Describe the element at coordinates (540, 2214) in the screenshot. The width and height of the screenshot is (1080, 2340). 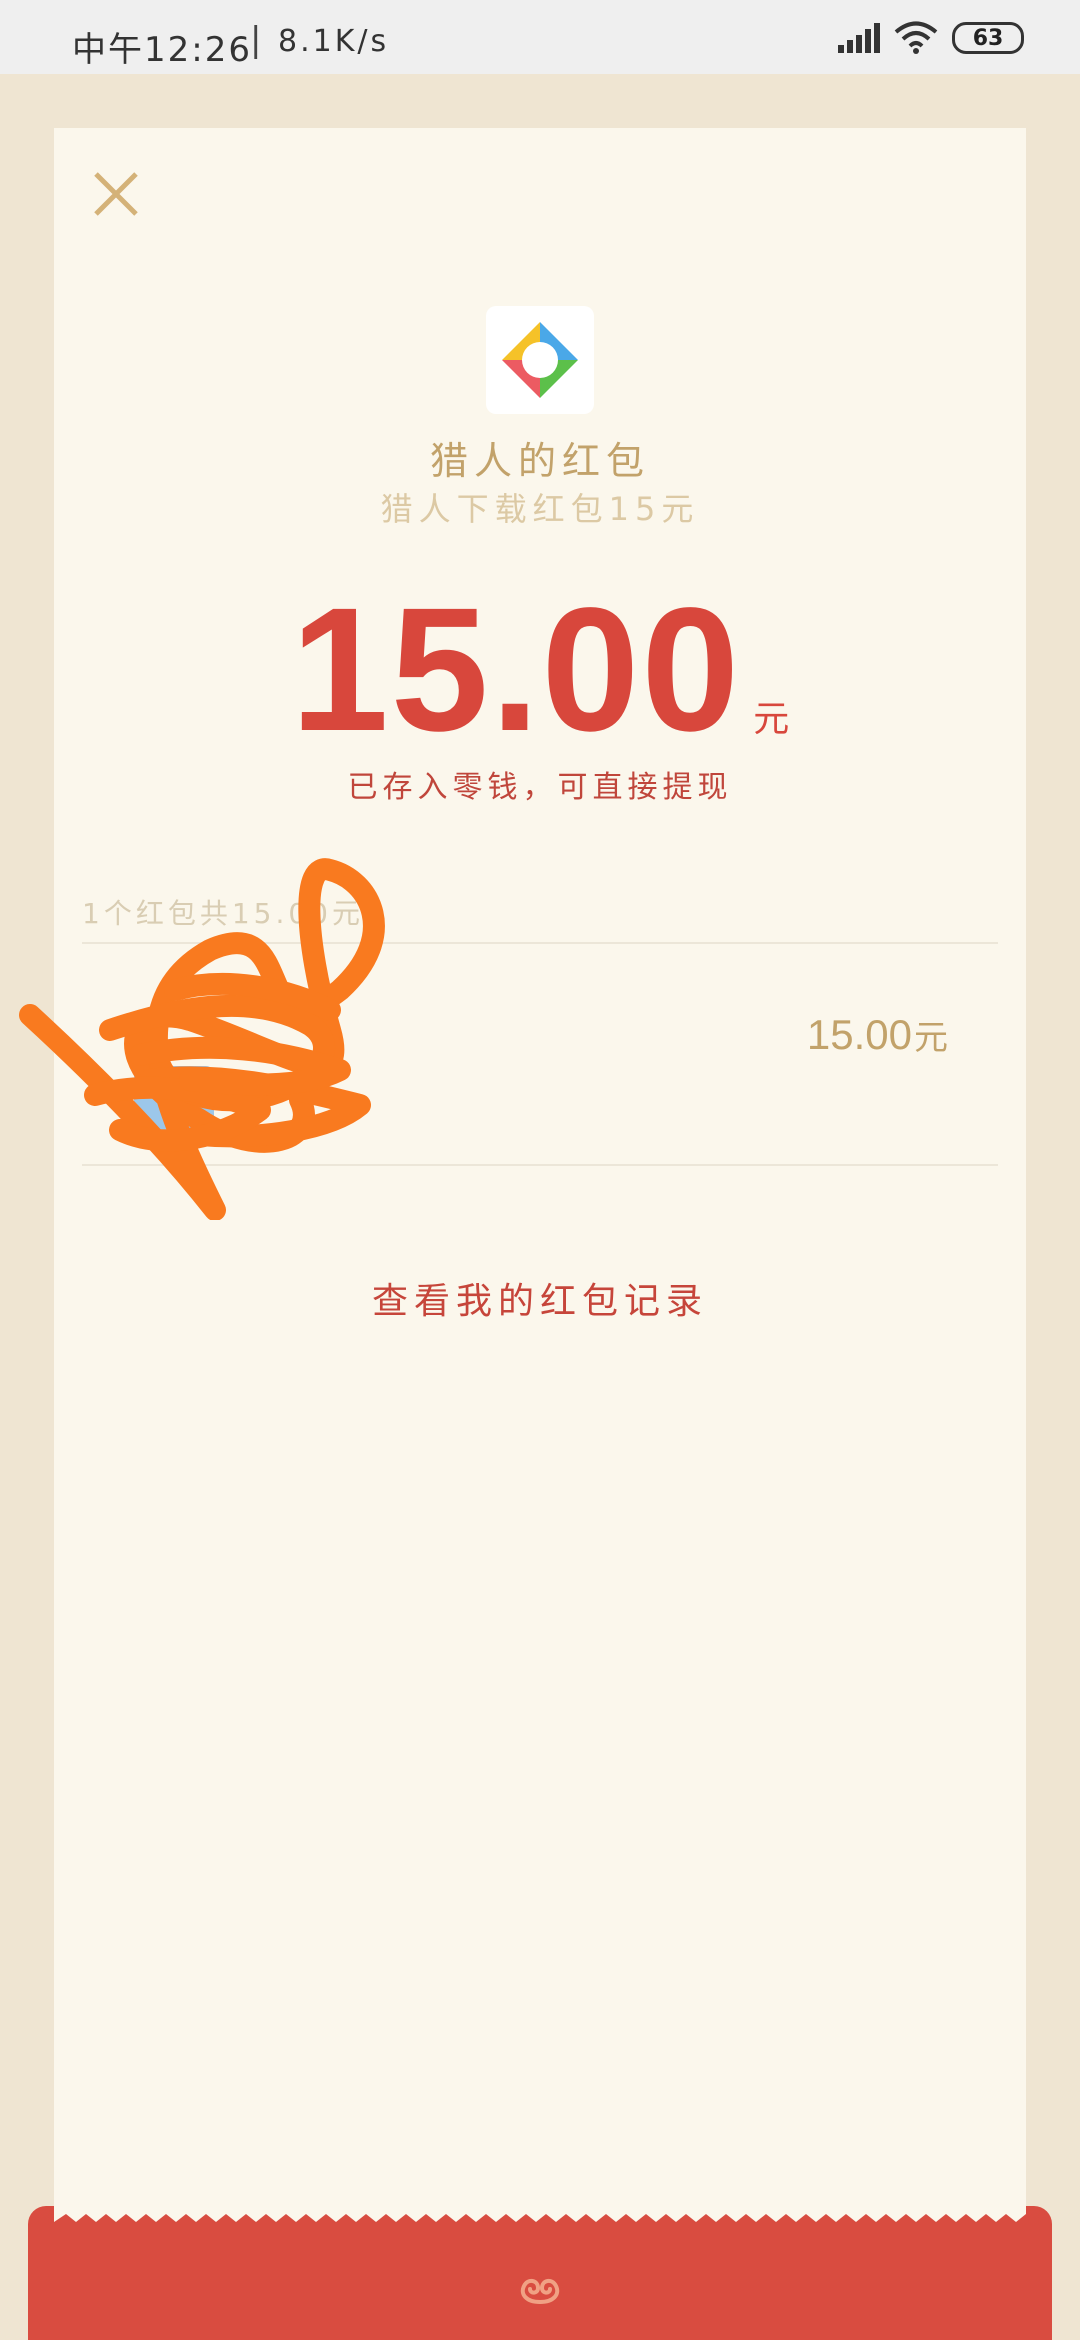
I see `zigzag-edge` at that location.